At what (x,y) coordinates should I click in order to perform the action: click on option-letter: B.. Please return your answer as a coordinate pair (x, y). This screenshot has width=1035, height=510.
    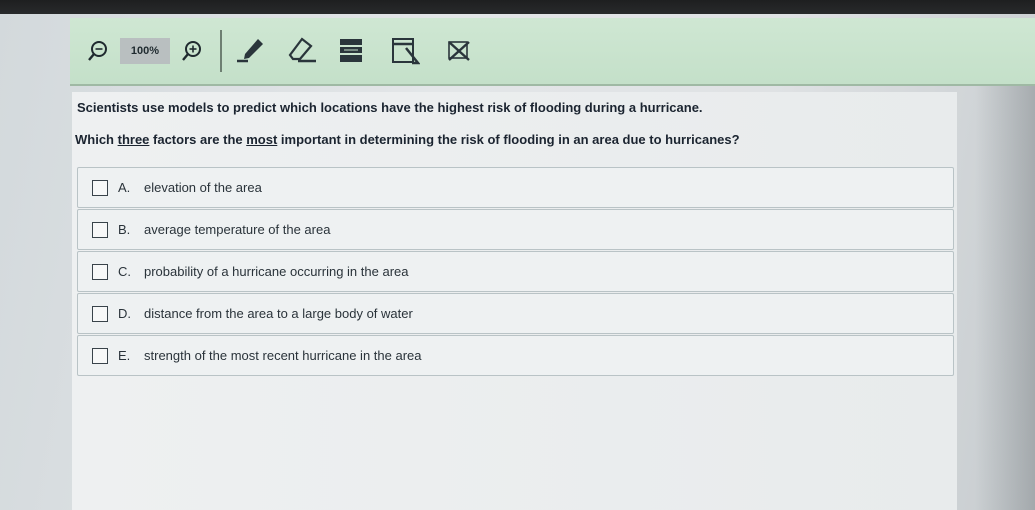
    Looking at the image, I should click on (124, 229).